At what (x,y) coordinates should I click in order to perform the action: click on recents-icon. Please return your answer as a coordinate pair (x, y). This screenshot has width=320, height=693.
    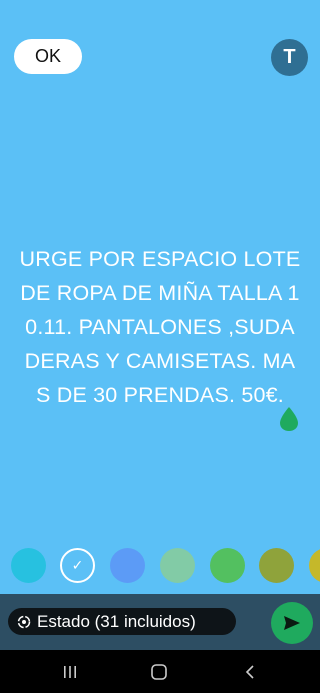
    Looking at the image, I should click on (70, 672).